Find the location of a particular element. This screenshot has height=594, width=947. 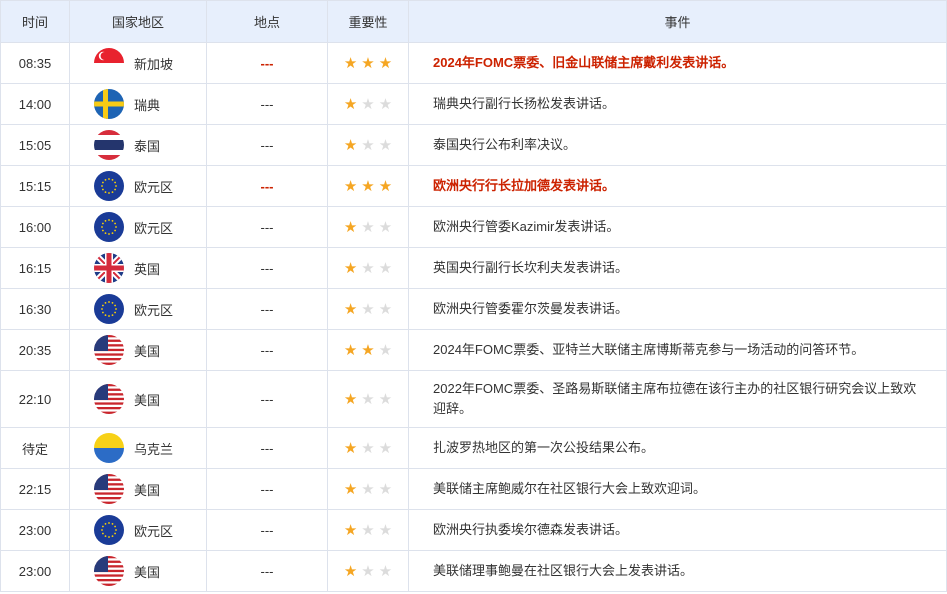

table-row: 16:30 欧元区 --- ★ ★ ★ 欧洲央行管委霍尔茨曼发表讲话。 is located at coordinates (473, 309).